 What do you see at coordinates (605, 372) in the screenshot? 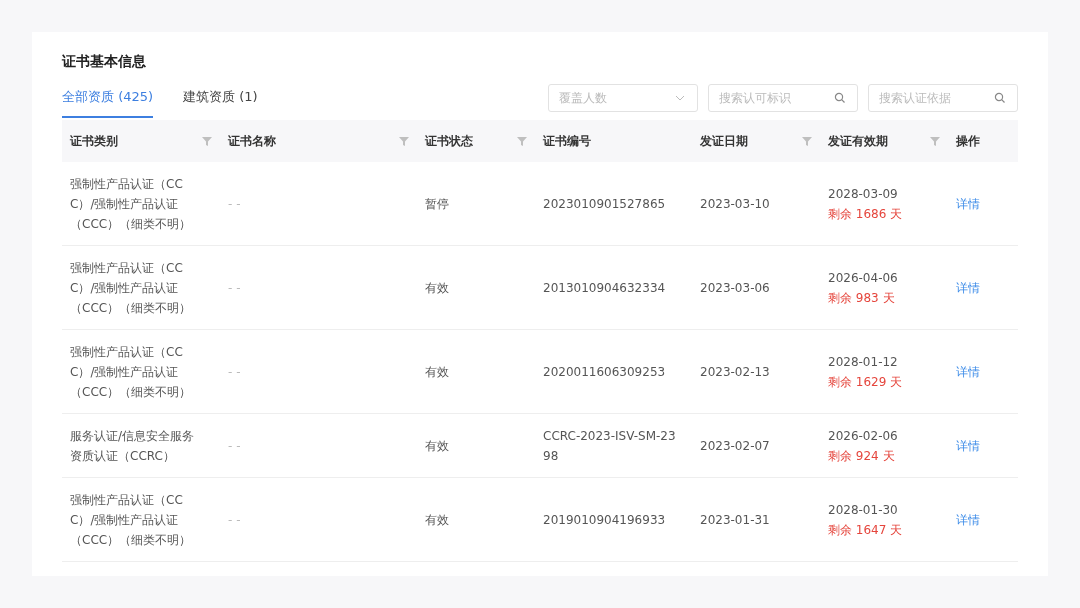
I see `table-cell-text: 2020011606309253` at bounding box center [605, 372].